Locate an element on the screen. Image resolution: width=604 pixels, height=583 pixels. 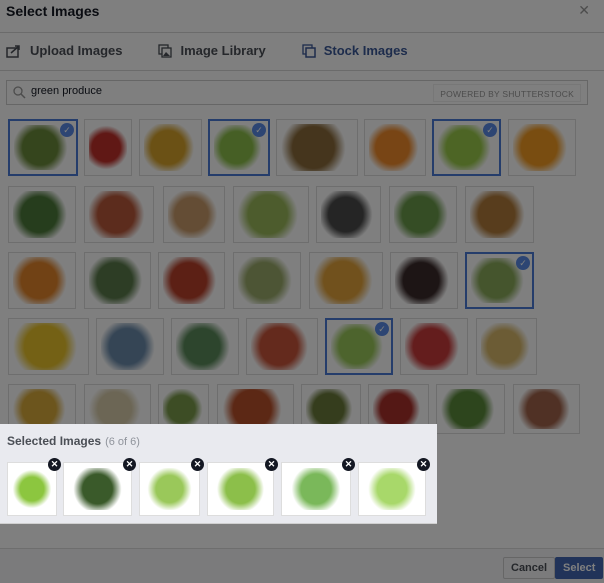
tab-stock-images: Stock Images is located at coordinates (355, 50).